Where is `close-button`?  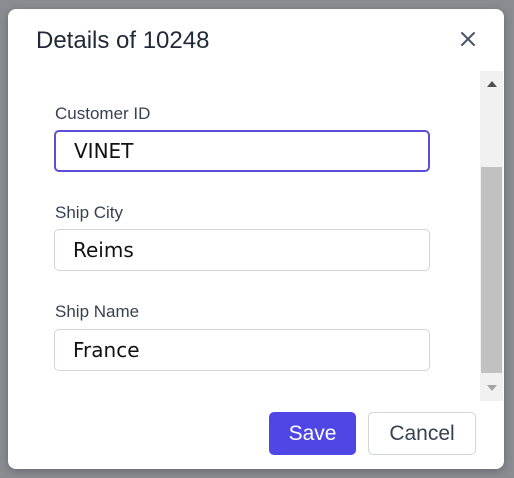
close-button is located at coordinates (468, 39).